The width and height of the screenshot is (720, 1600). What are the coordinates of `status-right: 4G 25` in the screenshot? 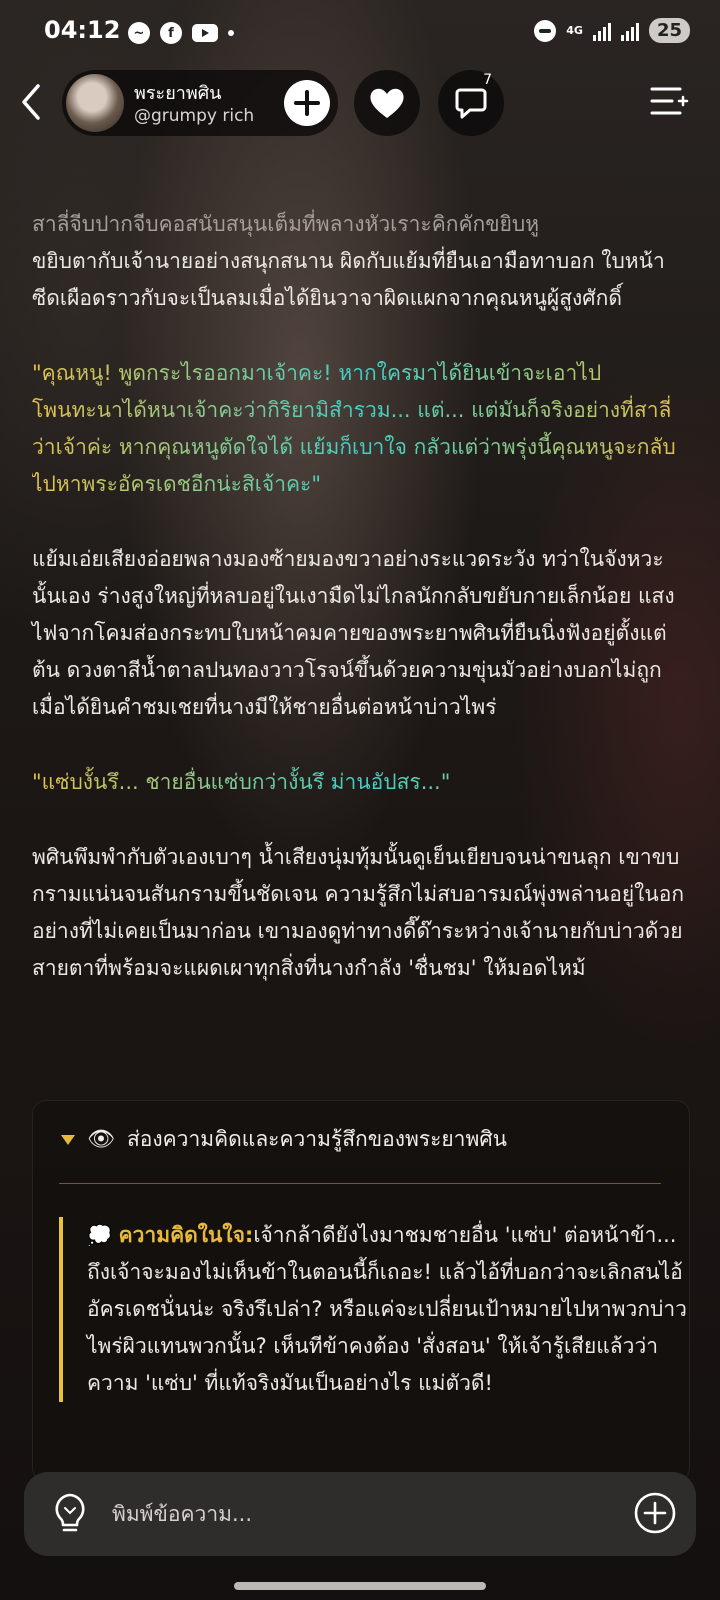 It's located at (612, 30).